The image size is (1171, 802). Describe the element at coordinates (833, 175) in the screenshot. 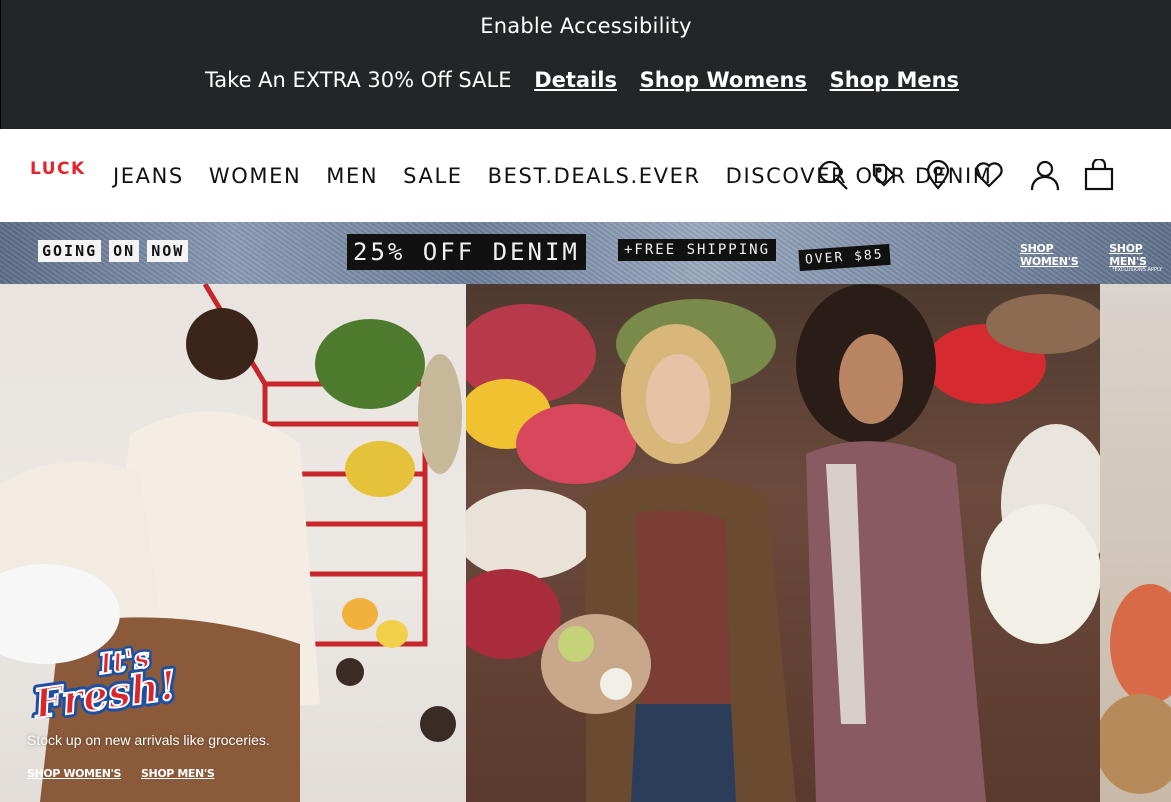

I see `search-icon` at that location.